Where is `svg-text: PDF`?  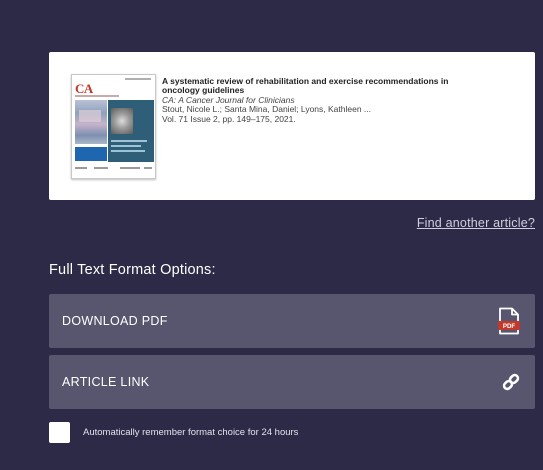
svg-text: PDF is located at coordinates (509, 326).